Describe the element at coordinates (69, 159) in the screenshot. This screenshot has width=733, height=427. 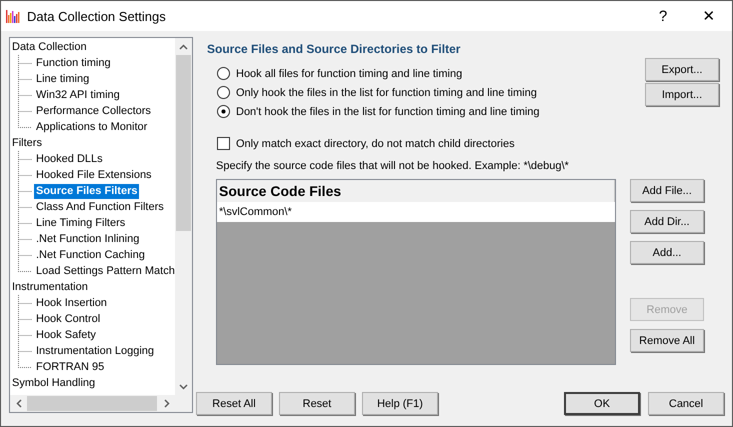
I see `tree-item: Hooked DLLs` at that location.